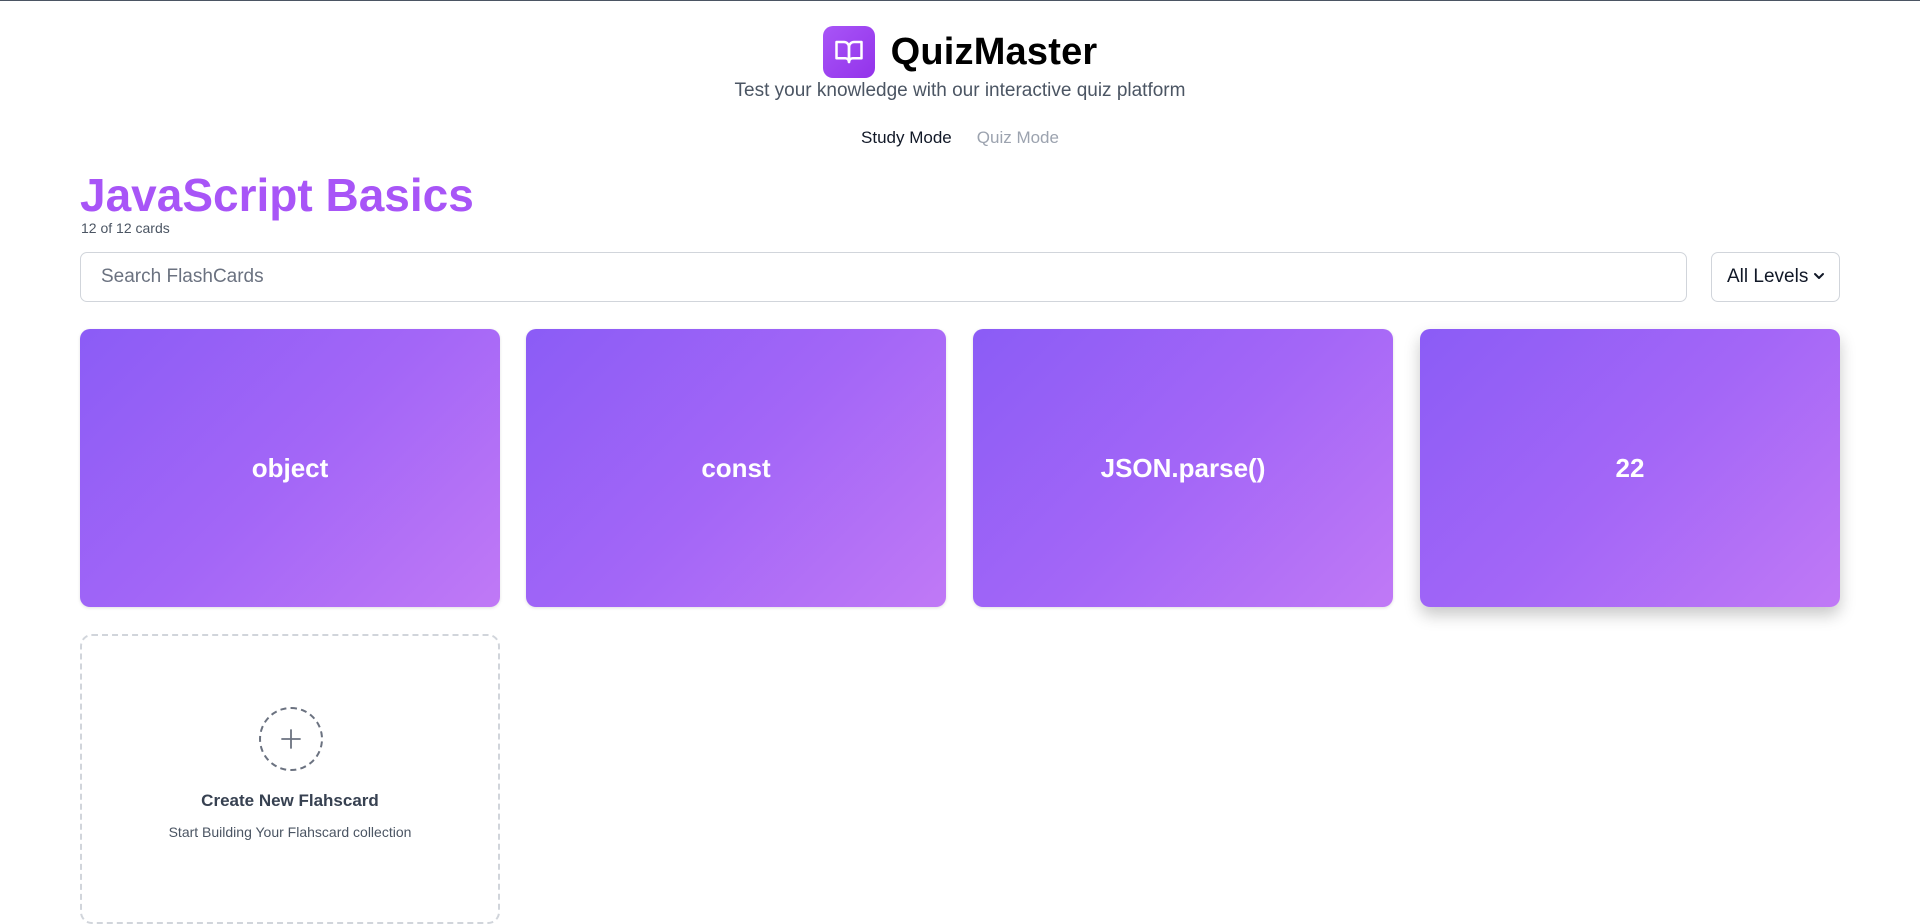 This screenshot has height=924, width=1920. I want to click on brand: QuizMaster, so click(960, 52).